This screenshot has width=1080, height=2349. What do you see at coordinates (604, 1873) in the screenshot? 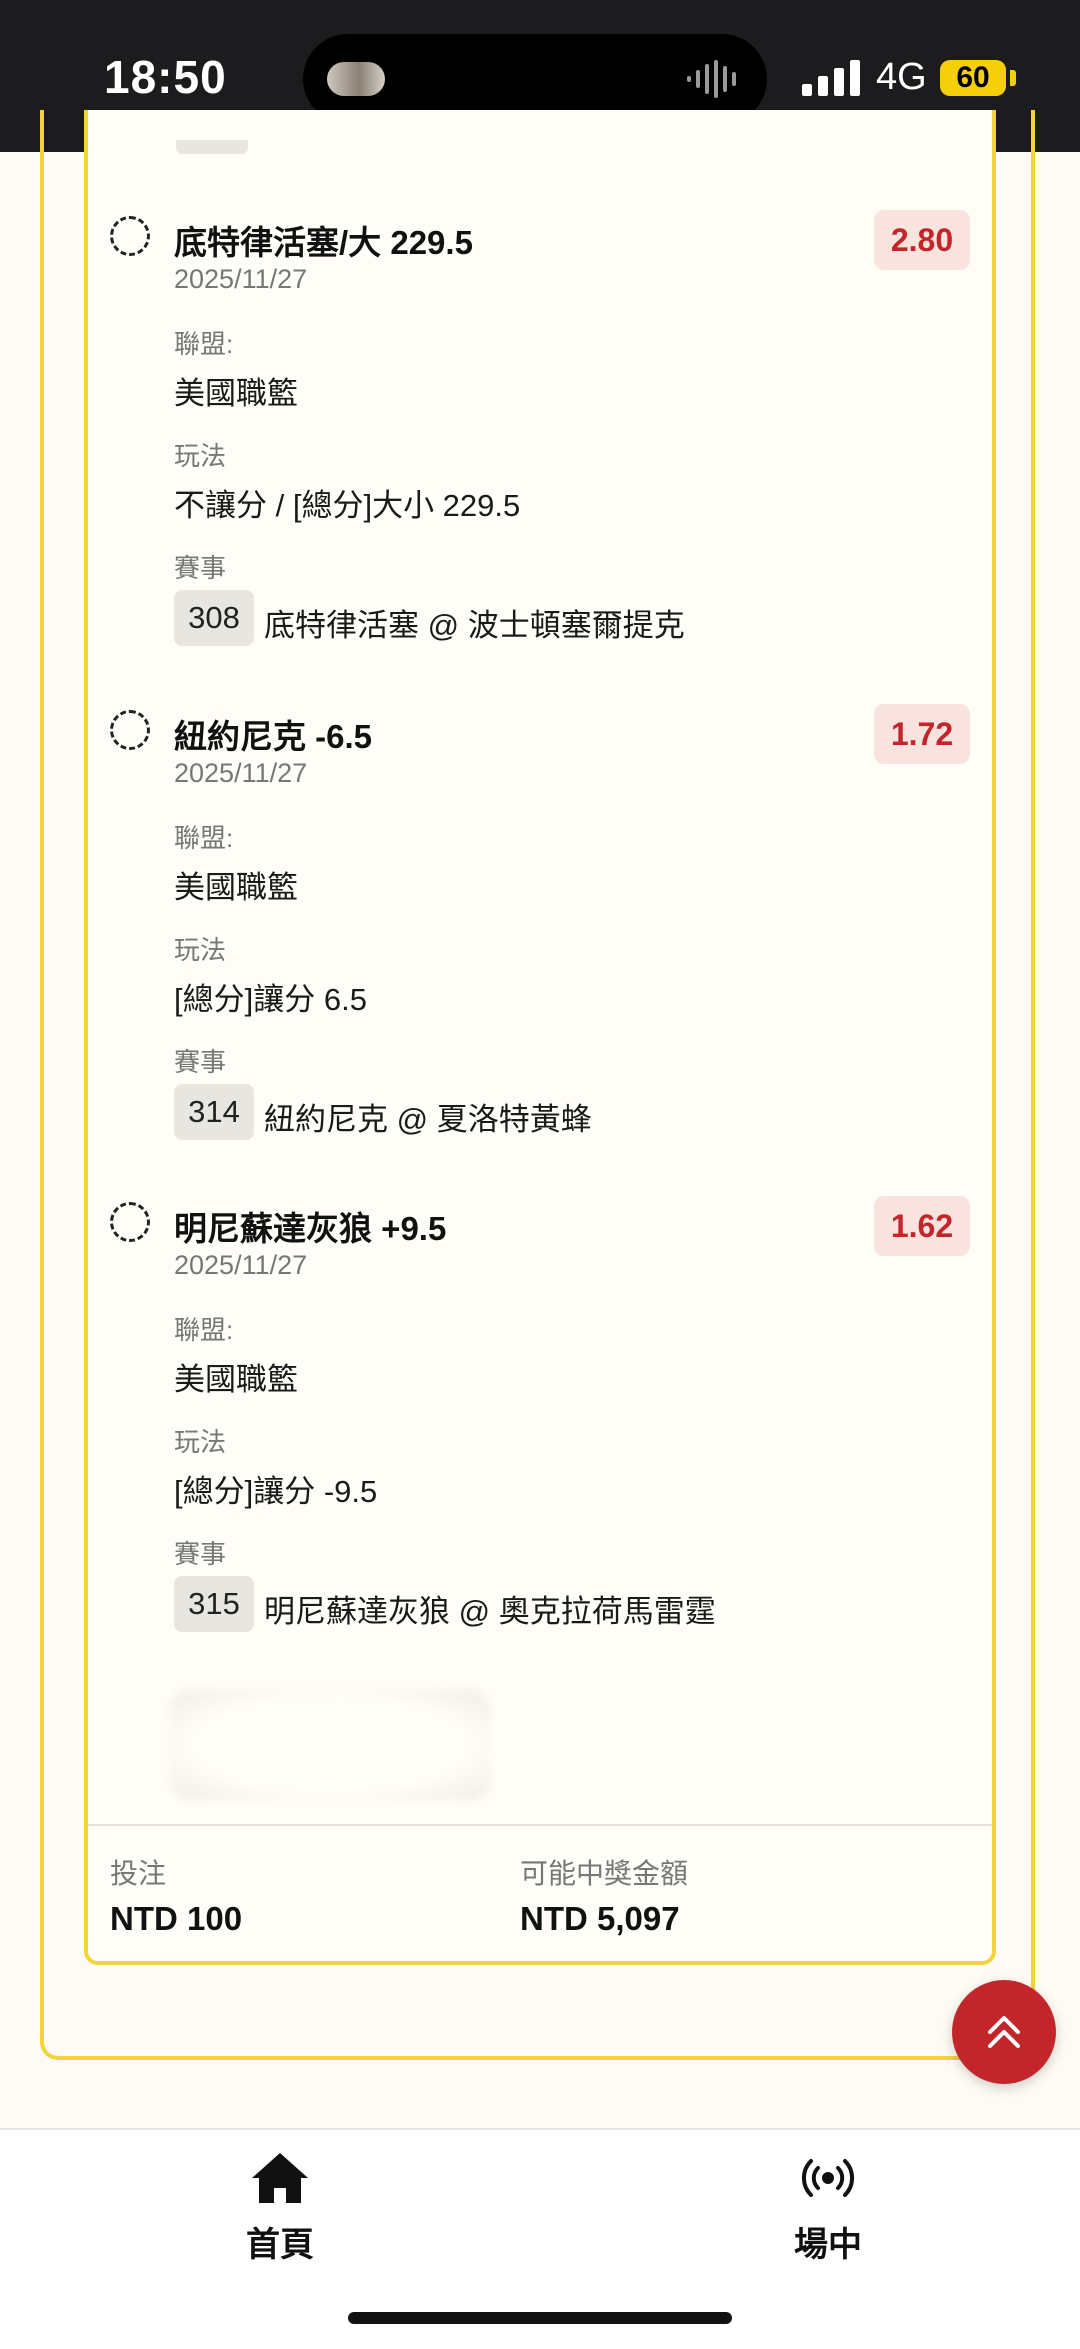
I see `potential-payout-label: 可能中獎金額` at bounding box center [604, 1873].